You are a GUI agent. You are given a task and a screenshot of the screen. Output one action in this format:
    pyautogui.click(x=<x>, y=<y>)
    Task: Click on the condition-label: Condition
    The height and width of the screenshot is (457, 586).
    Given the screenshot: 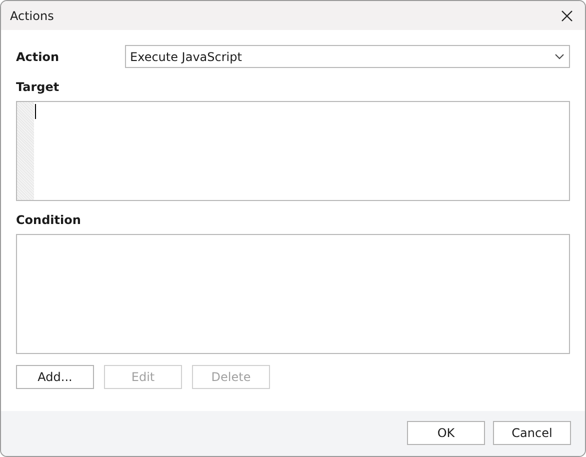 What is the action you would take?
    pyautogui.click(x=49, y=220)
    